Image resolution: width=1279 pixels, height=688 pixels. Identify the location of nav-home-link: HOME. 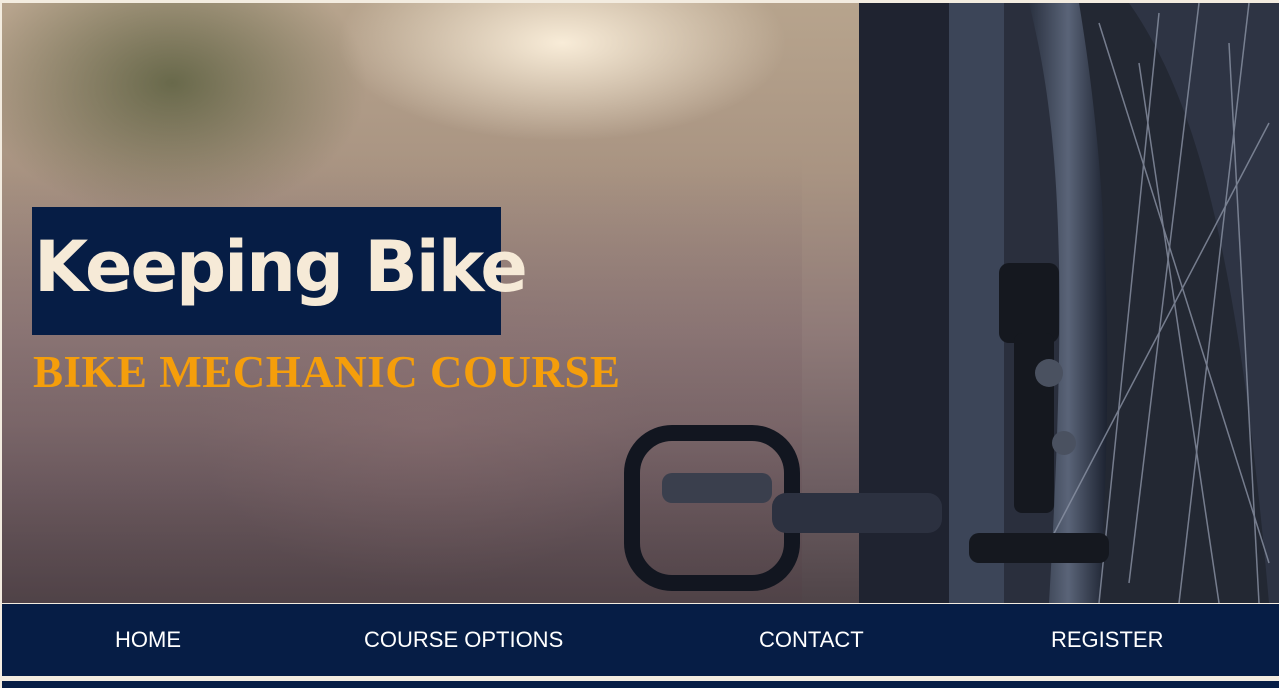
(148, 640).